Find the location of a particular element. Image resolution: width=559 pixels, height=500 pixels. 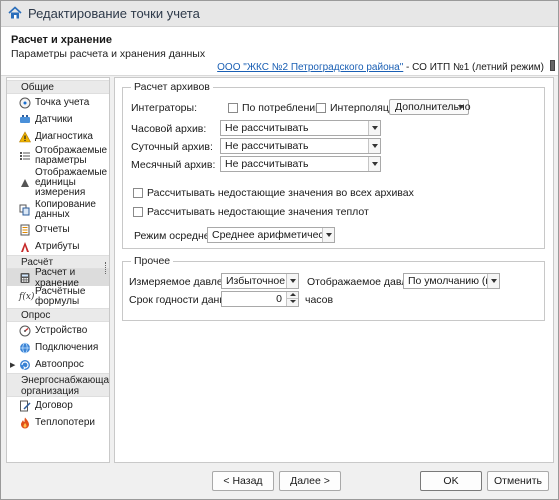

sidebar-item-label: Атрибуты is located at coordinates (57, 246).